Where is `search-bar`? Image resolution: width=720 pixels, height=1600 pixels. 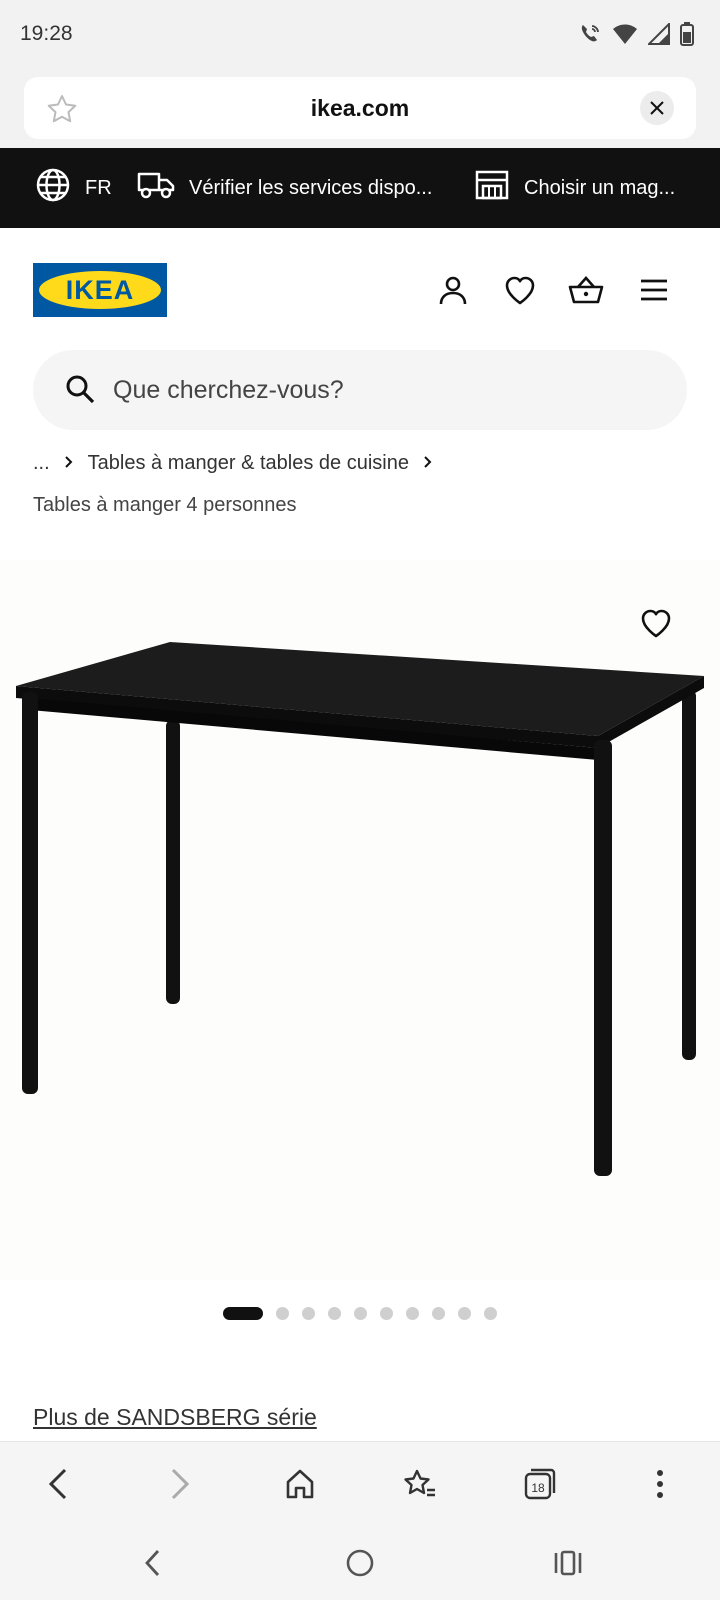
search-bar is located at coordinates (360, 390).